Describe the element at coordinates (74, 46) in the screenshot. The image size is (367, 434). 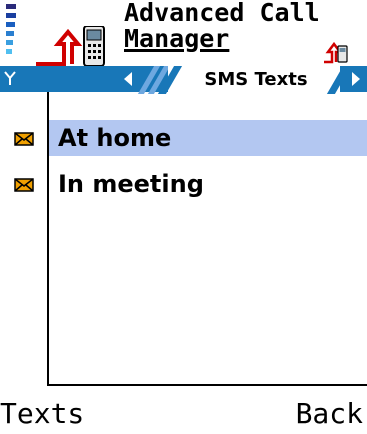
I see `app-phone-icon` at that location.